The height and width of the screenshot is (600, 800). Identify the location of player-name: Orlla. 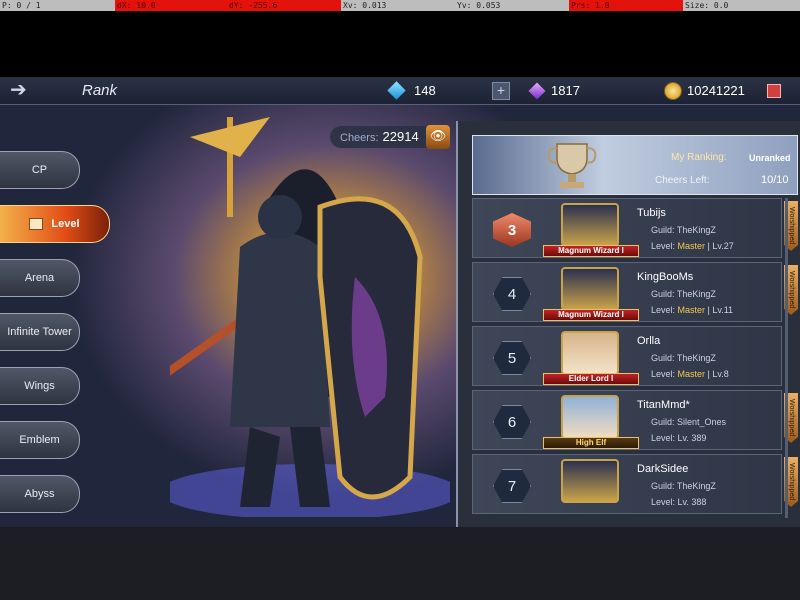
(649, 341).